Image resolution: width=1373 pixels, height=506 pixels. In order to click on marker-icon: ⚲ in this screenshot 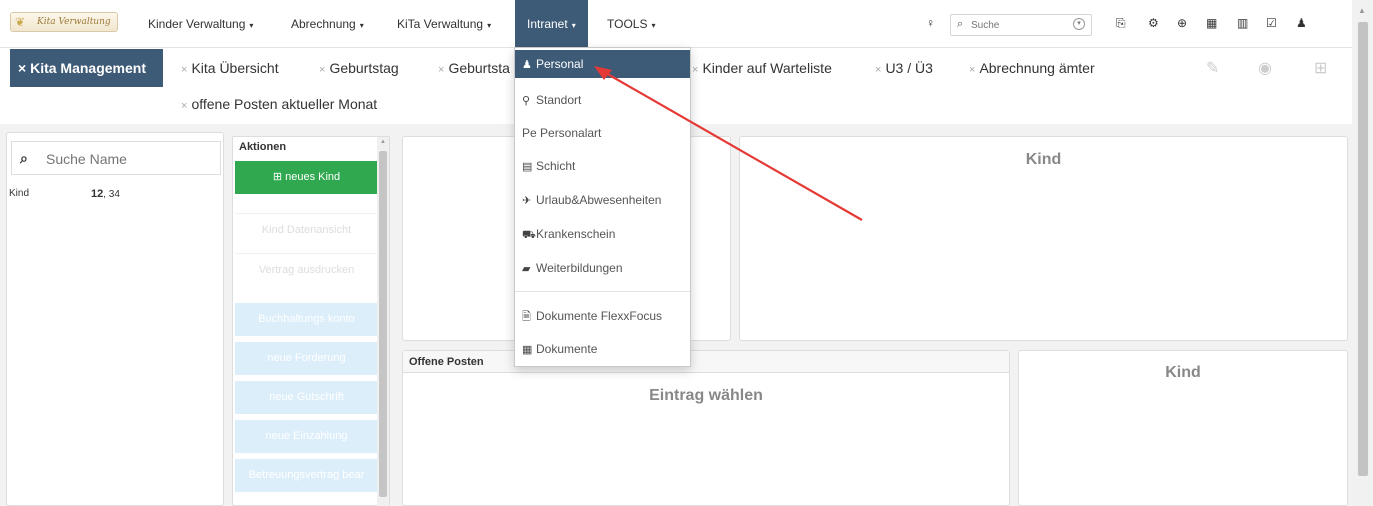, I will do `click(526, 101)`.